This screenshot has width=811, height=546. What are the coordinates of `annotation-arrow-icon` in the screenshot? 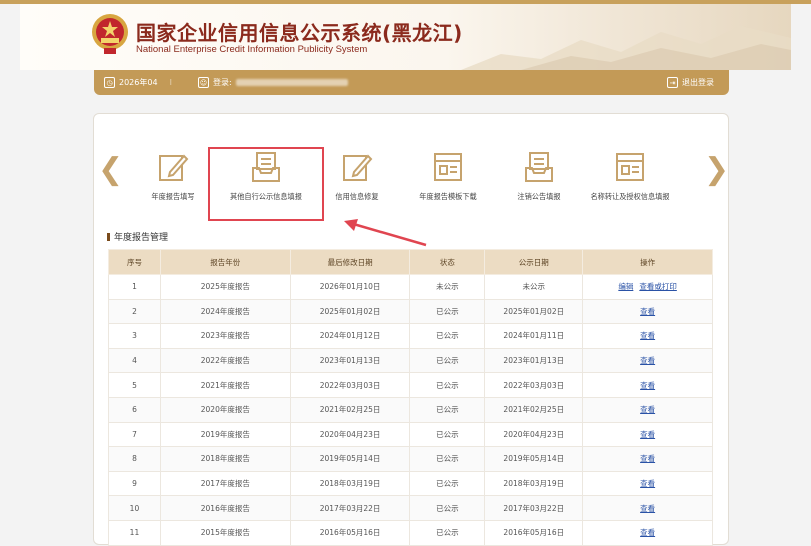 It's located at (385, 233).